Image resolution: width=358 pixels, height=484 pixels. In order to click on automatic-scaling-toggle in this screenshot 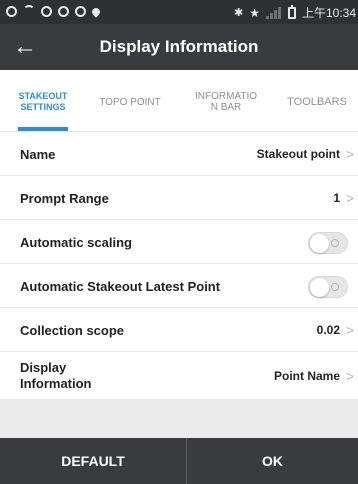, I will do `click(328, 243)`.